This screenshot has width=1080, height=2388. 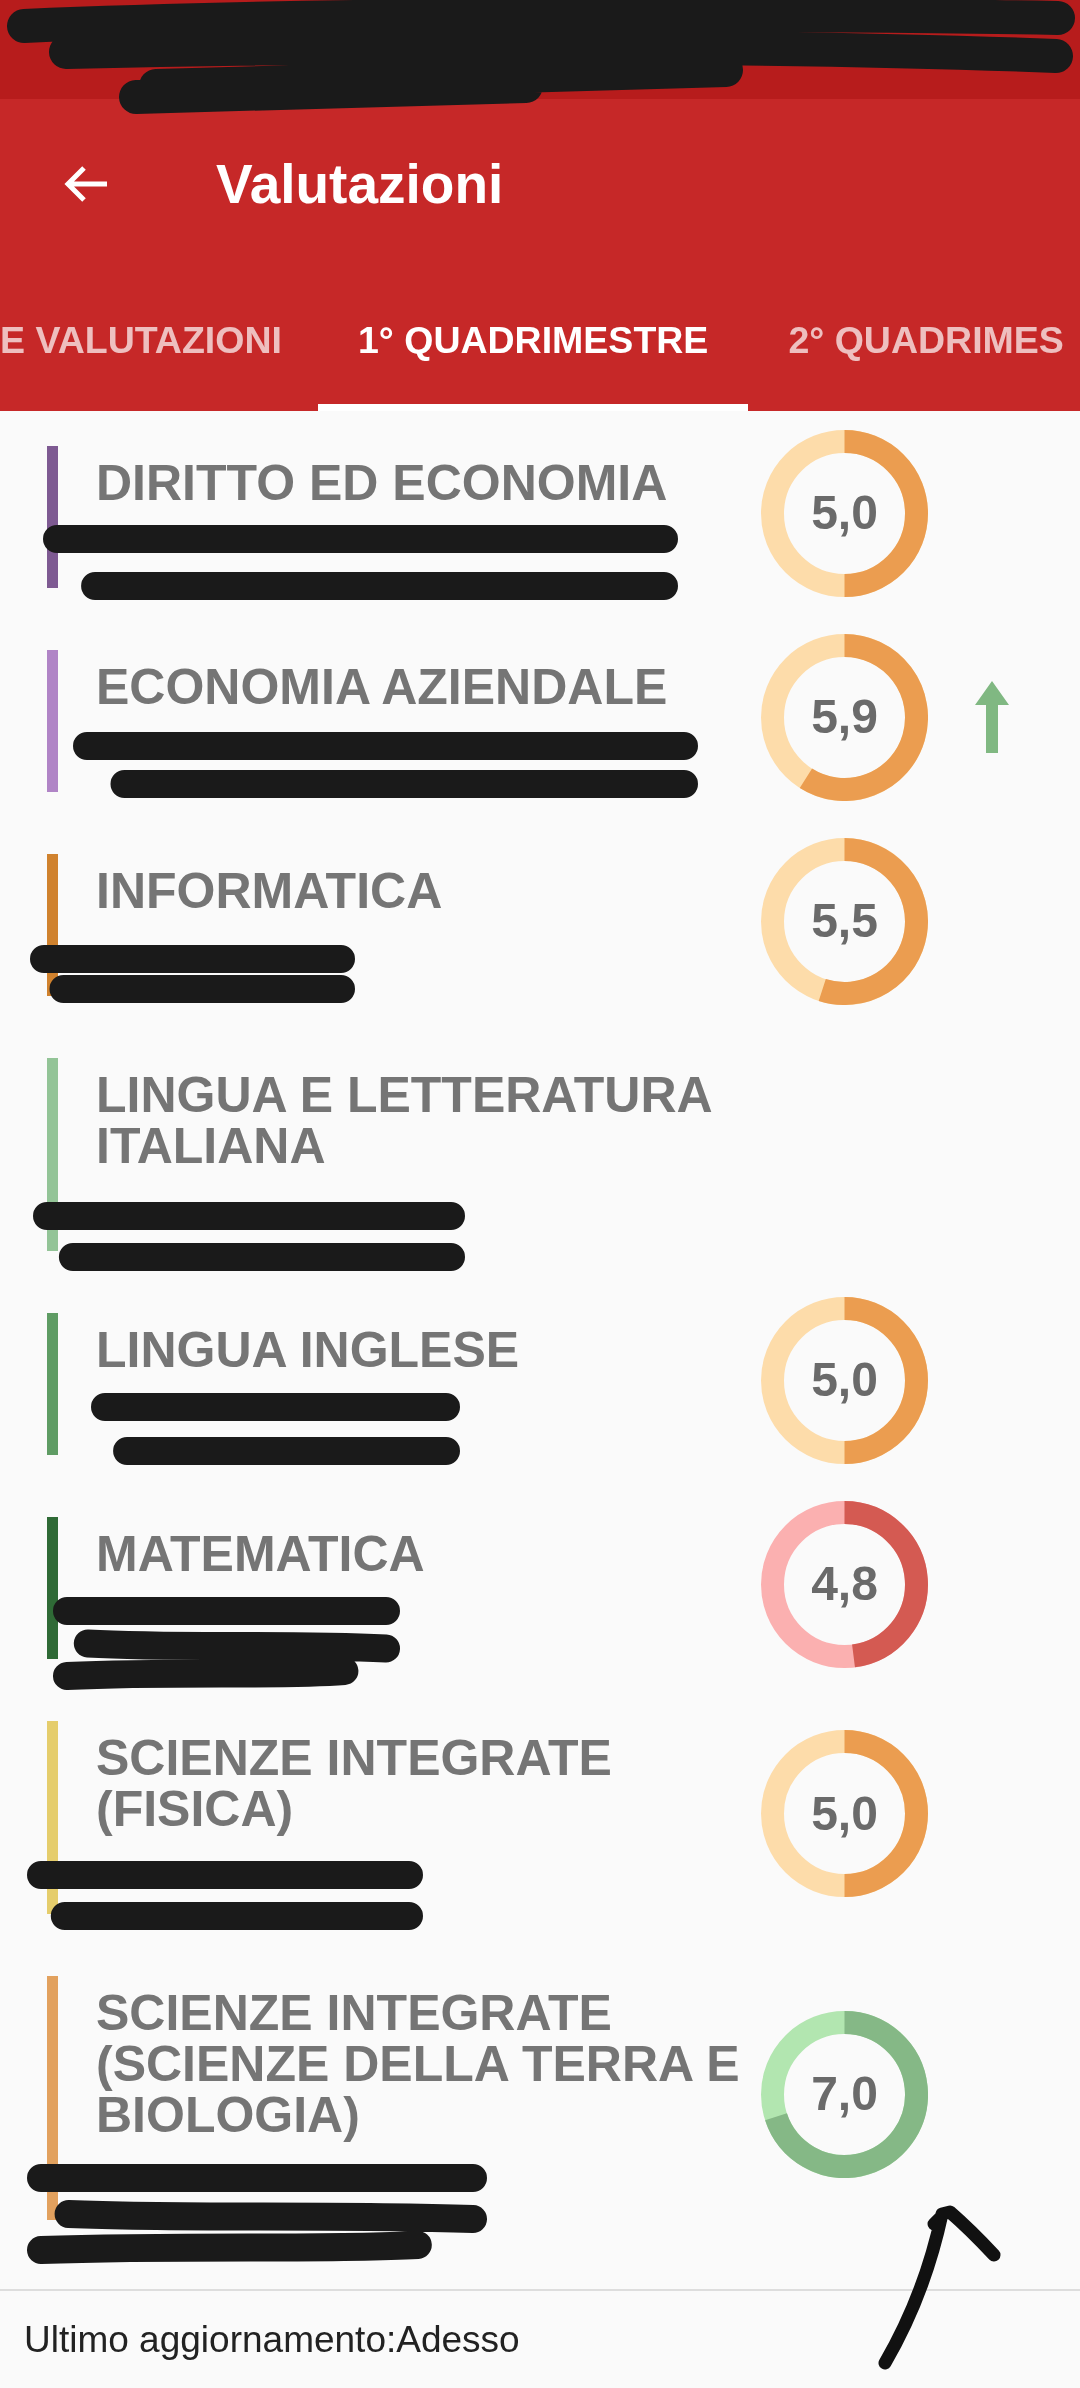 What do you see at coordinates (844, 921) in the screenshot?
I see `grade-value: 5,5` at bounding box center [844, 921].